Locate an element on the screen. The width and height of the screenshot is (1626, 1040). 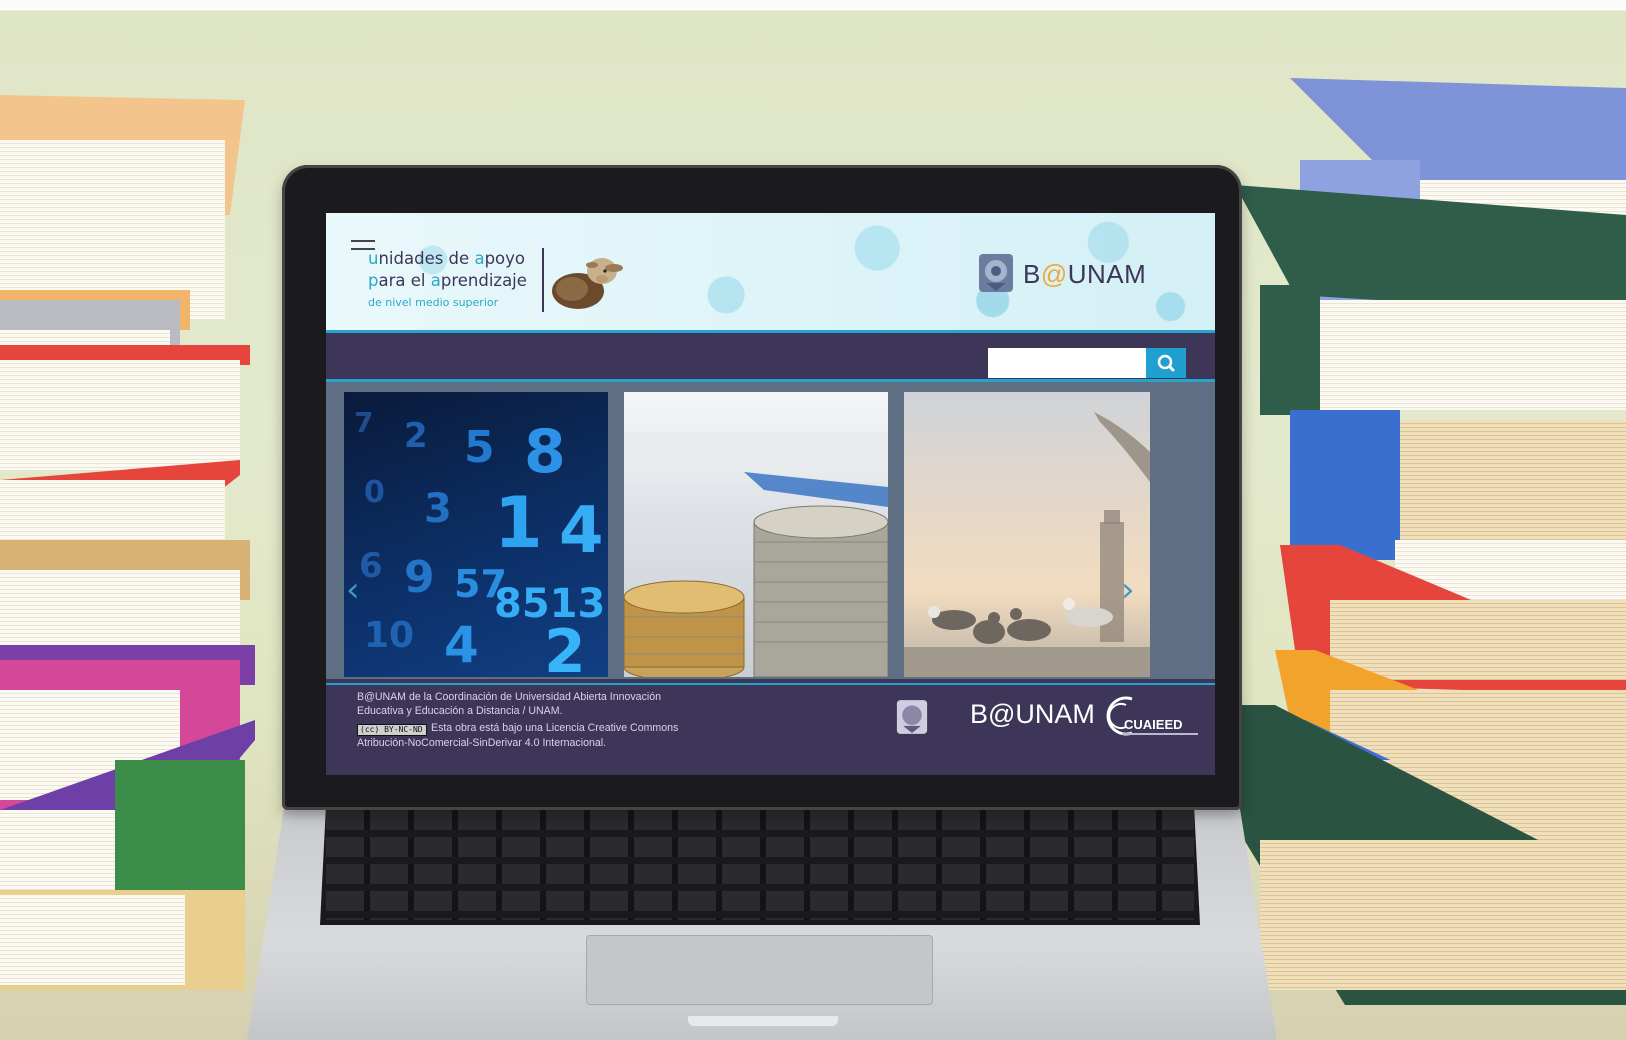
chevron-right-icon: › is located at coordinates (1128, 590).